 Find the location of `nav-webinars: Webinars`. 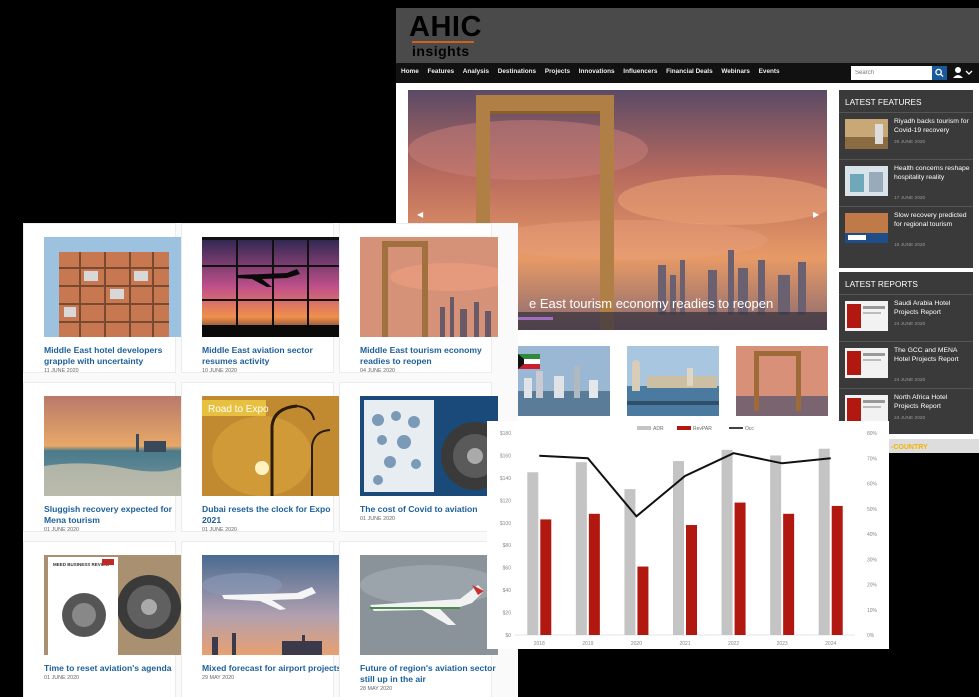

nav-webinars: Webinars is located at coordinates (735, 71).